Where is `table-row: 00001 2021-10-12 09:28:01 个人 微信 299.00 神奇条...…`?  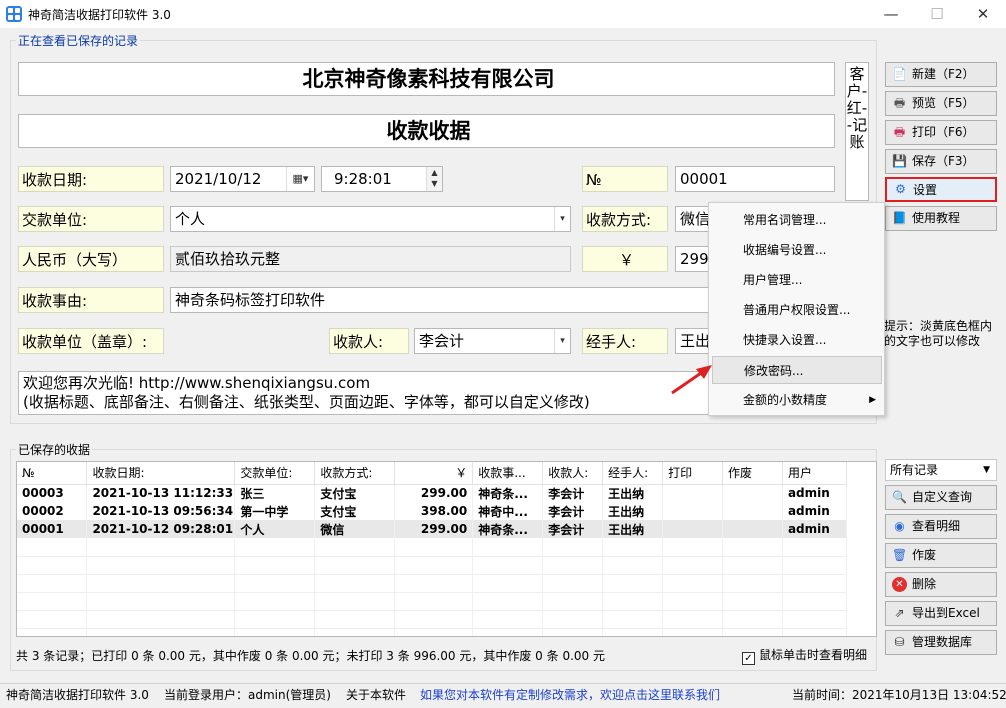
table-row: 00001 2021-10-12 09:28:01 个人 微信 299.00 神奇条...… is located at coordinates (432, 529).